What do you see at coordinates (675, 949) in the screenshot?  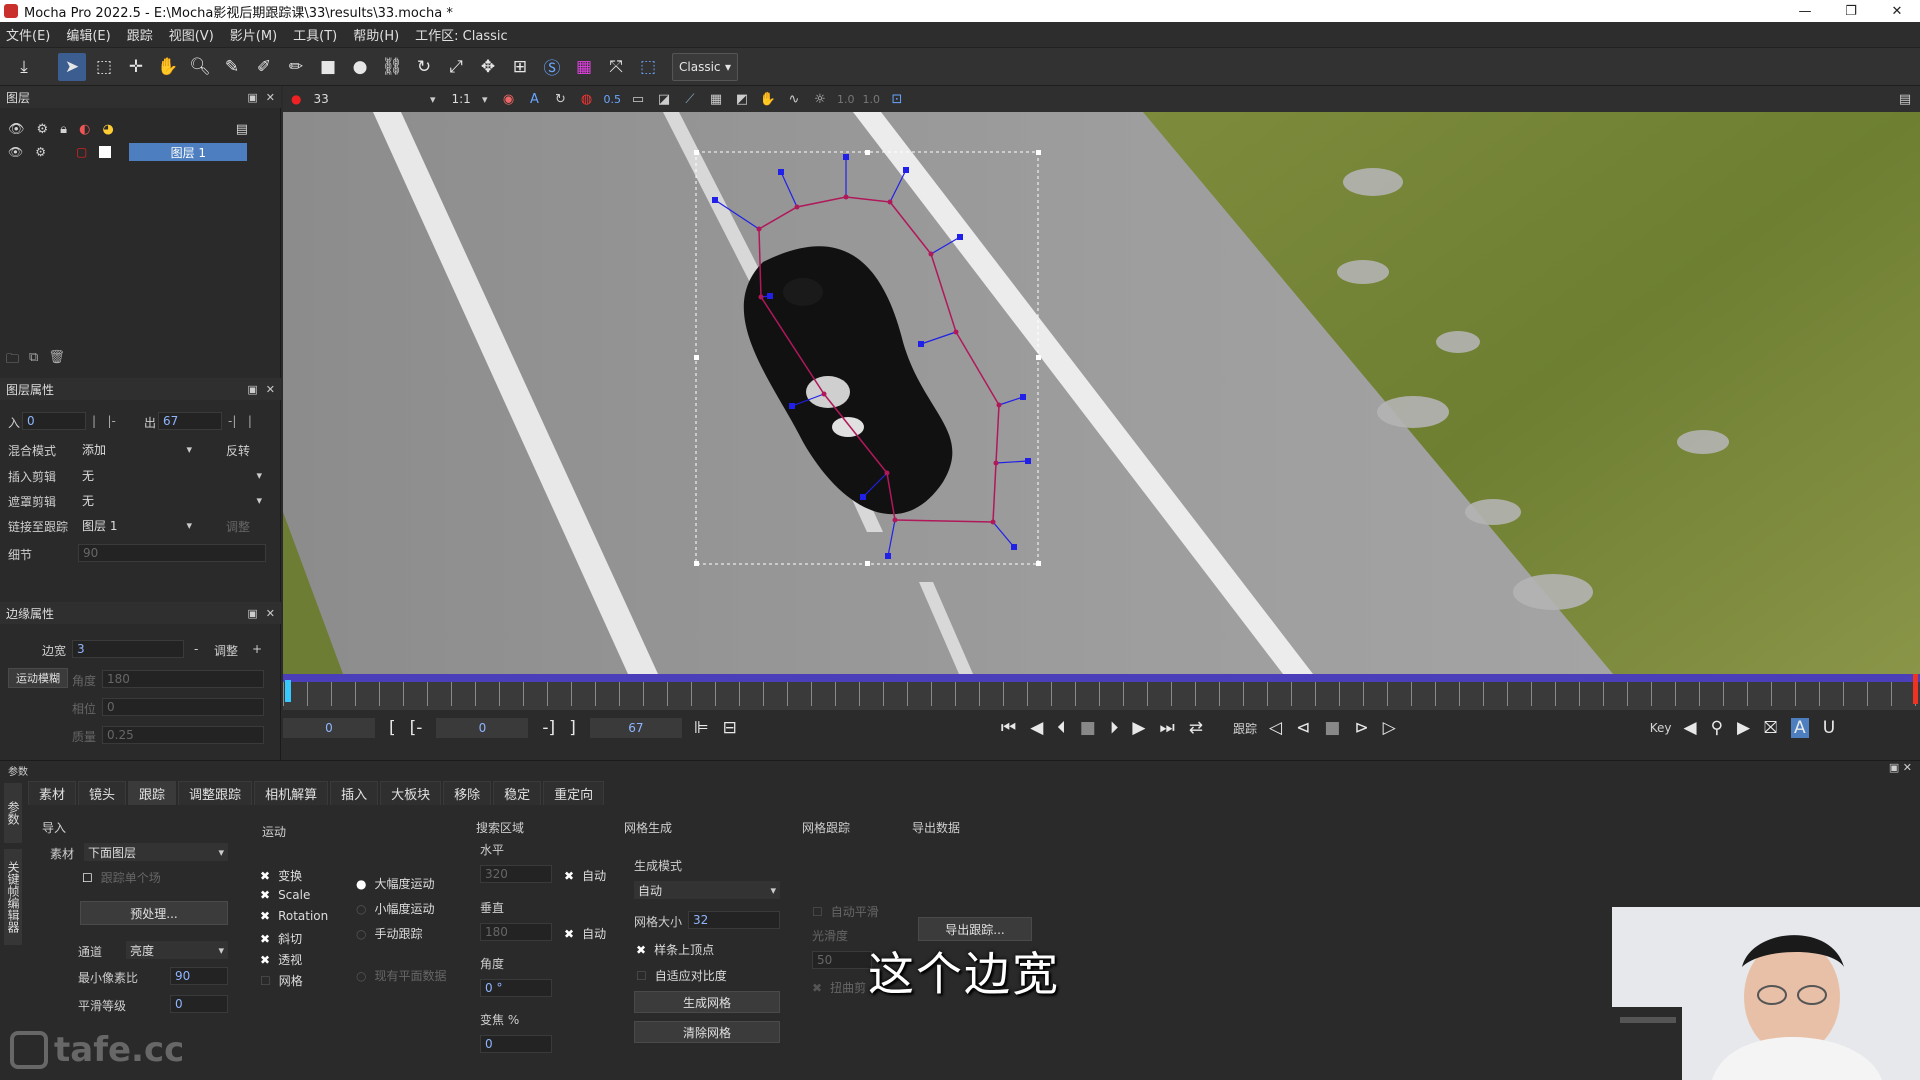 I see `spline-vertex-checkbox: ✖ 样条上顶点` at bounding box center [675, 949].